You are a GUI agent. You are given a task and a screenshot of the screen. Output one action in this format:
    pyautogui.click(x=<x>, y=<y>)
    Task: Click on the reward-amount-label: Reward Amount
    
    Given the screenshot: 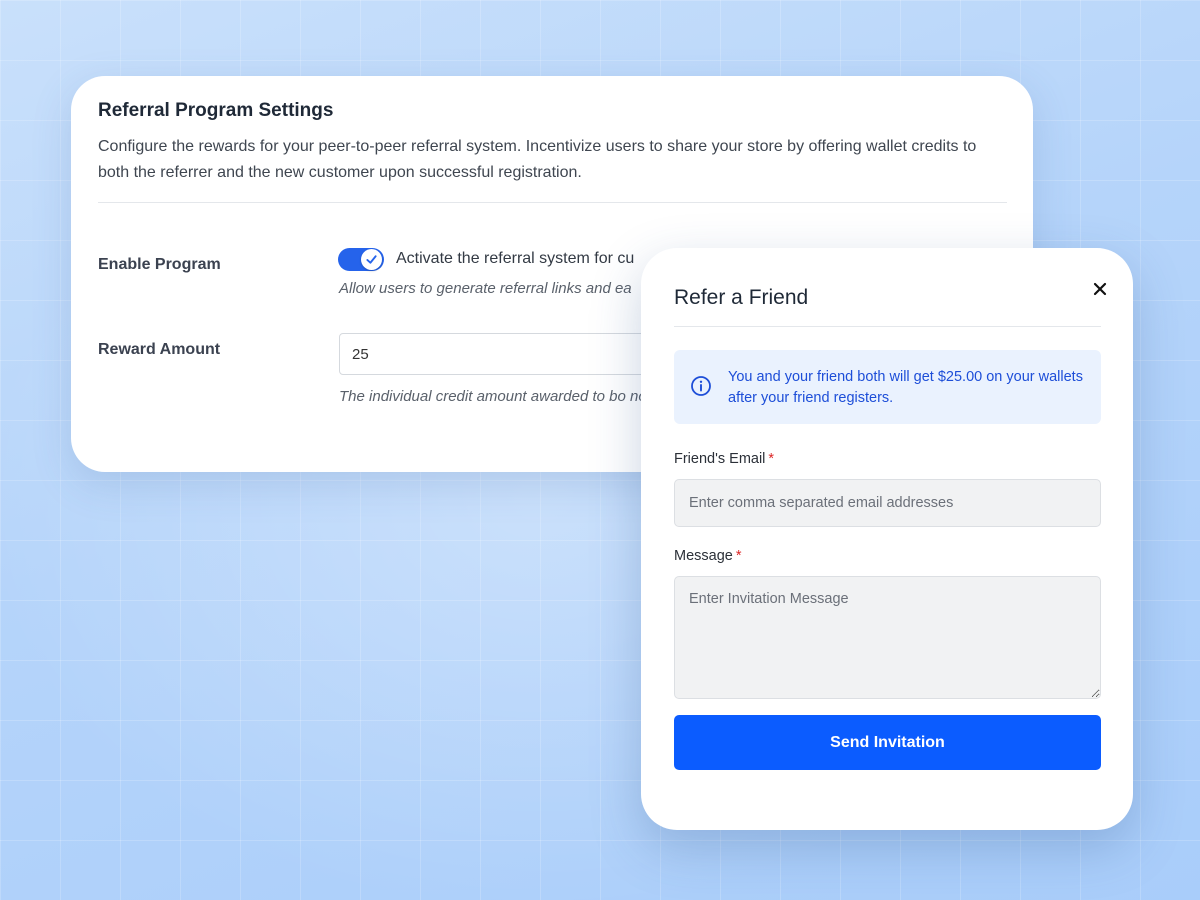 What is the action you would take?
    pyautogui.click(x=159, y=349)
    